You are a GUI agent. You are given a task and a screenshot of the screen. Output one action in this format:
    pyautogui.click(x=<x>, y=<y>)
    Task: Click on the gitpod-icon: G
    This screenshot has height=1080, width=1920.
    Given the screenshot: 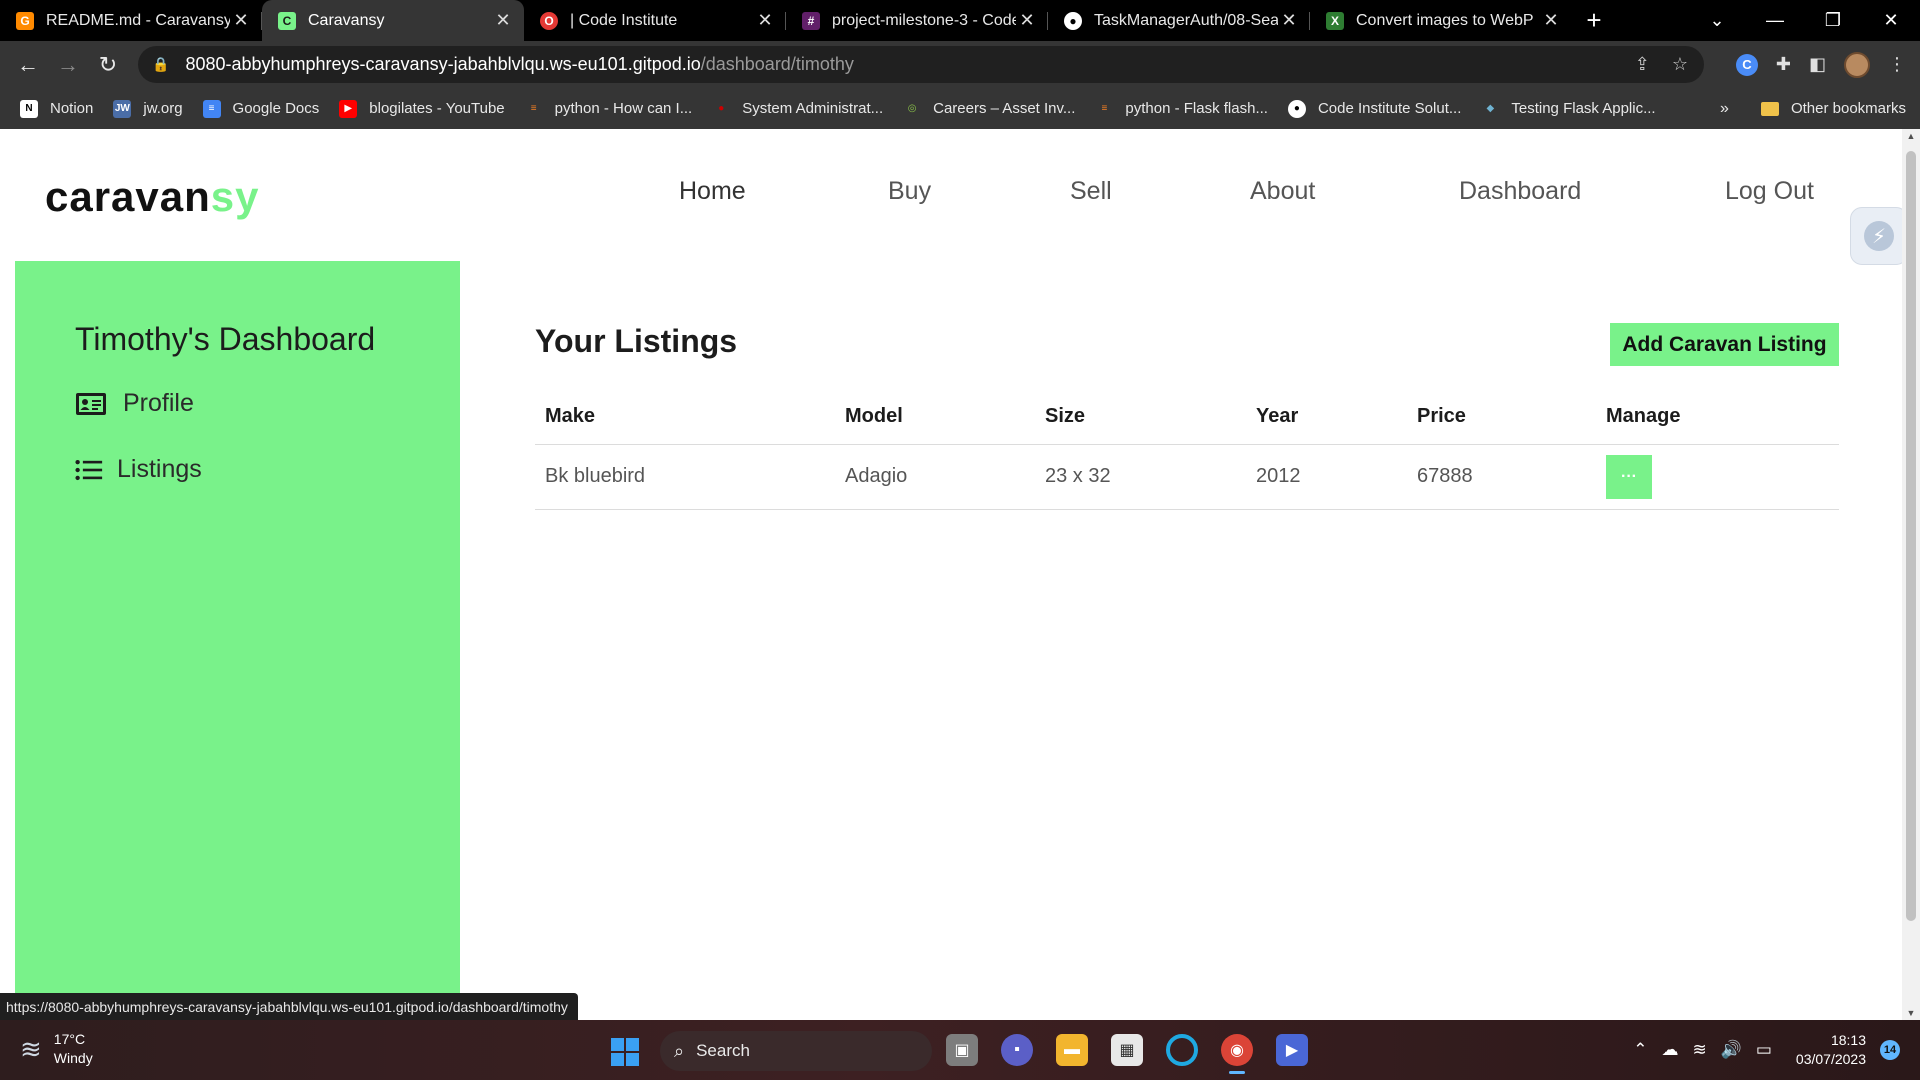 What is the action you would take?
    pyautogui.click(x=25, y=20)
    